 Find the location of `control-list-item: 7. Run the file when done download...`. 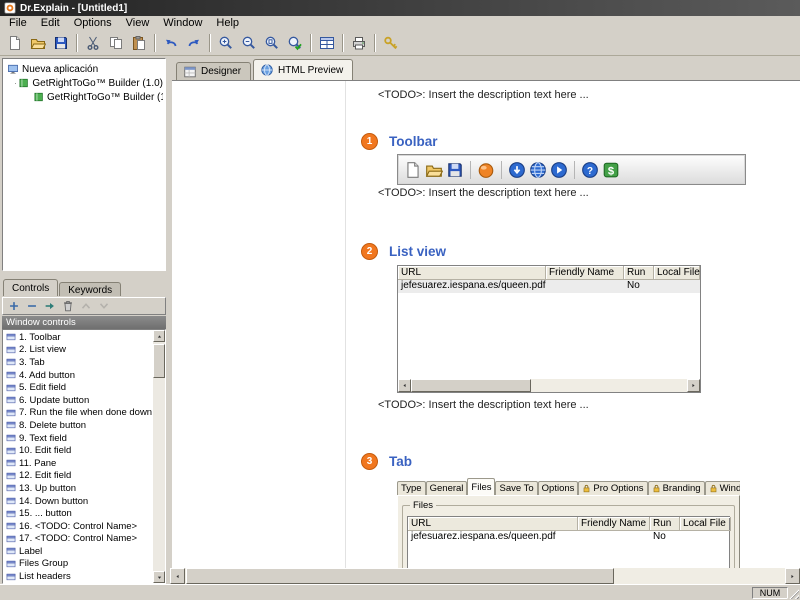

control-list-item: 7. Run the file when done download... is located at coordinates (78, 413).